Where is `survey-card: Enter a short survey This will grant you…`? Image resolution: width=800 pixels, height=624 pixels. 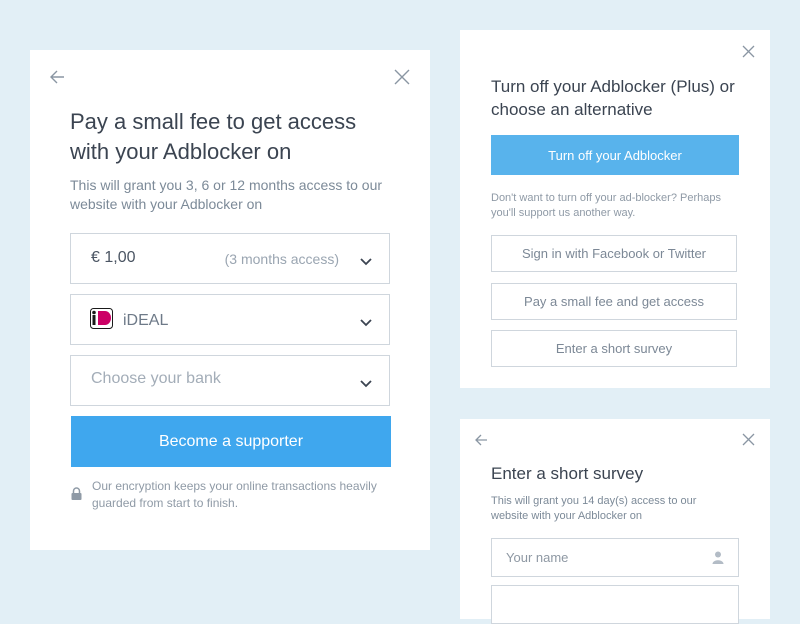 survey-card: Enter a short survey This will grant you… is located at coordinates (615, 521).